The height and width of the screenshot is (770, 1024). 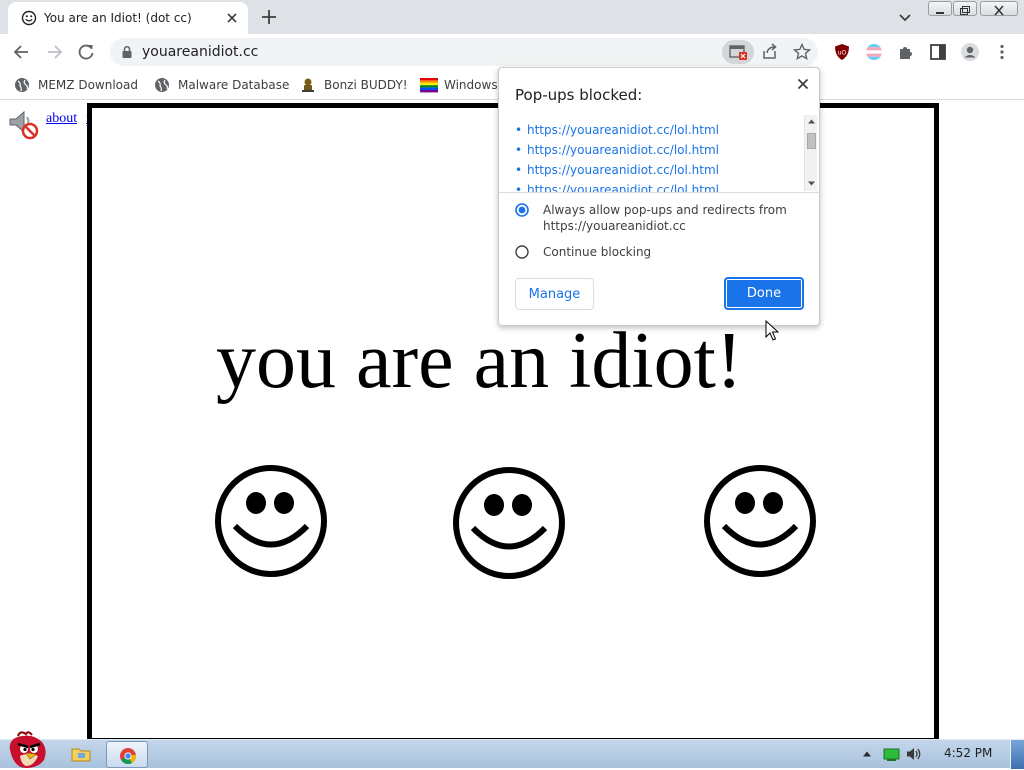 I want to click on angry-bird-start-icon, so click(x=27, y=750).